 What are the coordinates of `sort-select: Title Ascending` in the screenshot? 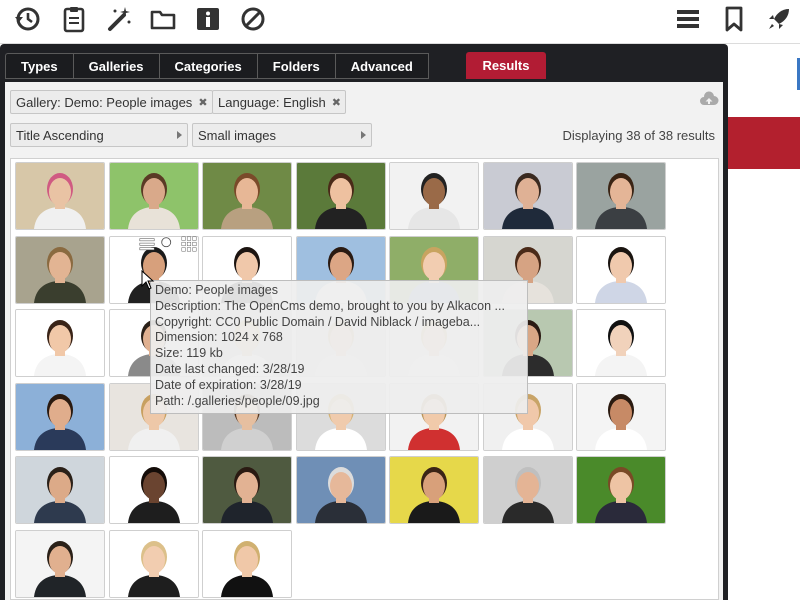 It's located at (99, 135).